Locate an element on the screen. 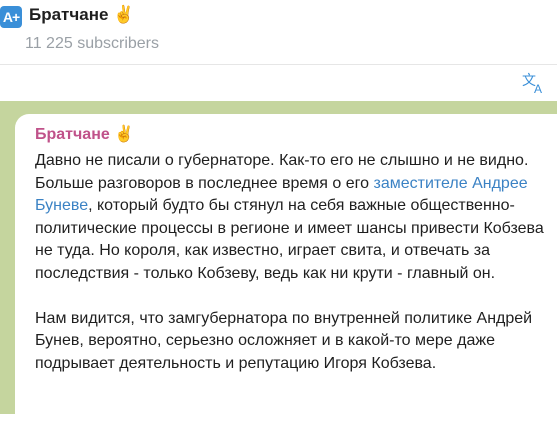 The image size is (557, 434). channel-avatar: A+ is located at coordinates (11, 17).